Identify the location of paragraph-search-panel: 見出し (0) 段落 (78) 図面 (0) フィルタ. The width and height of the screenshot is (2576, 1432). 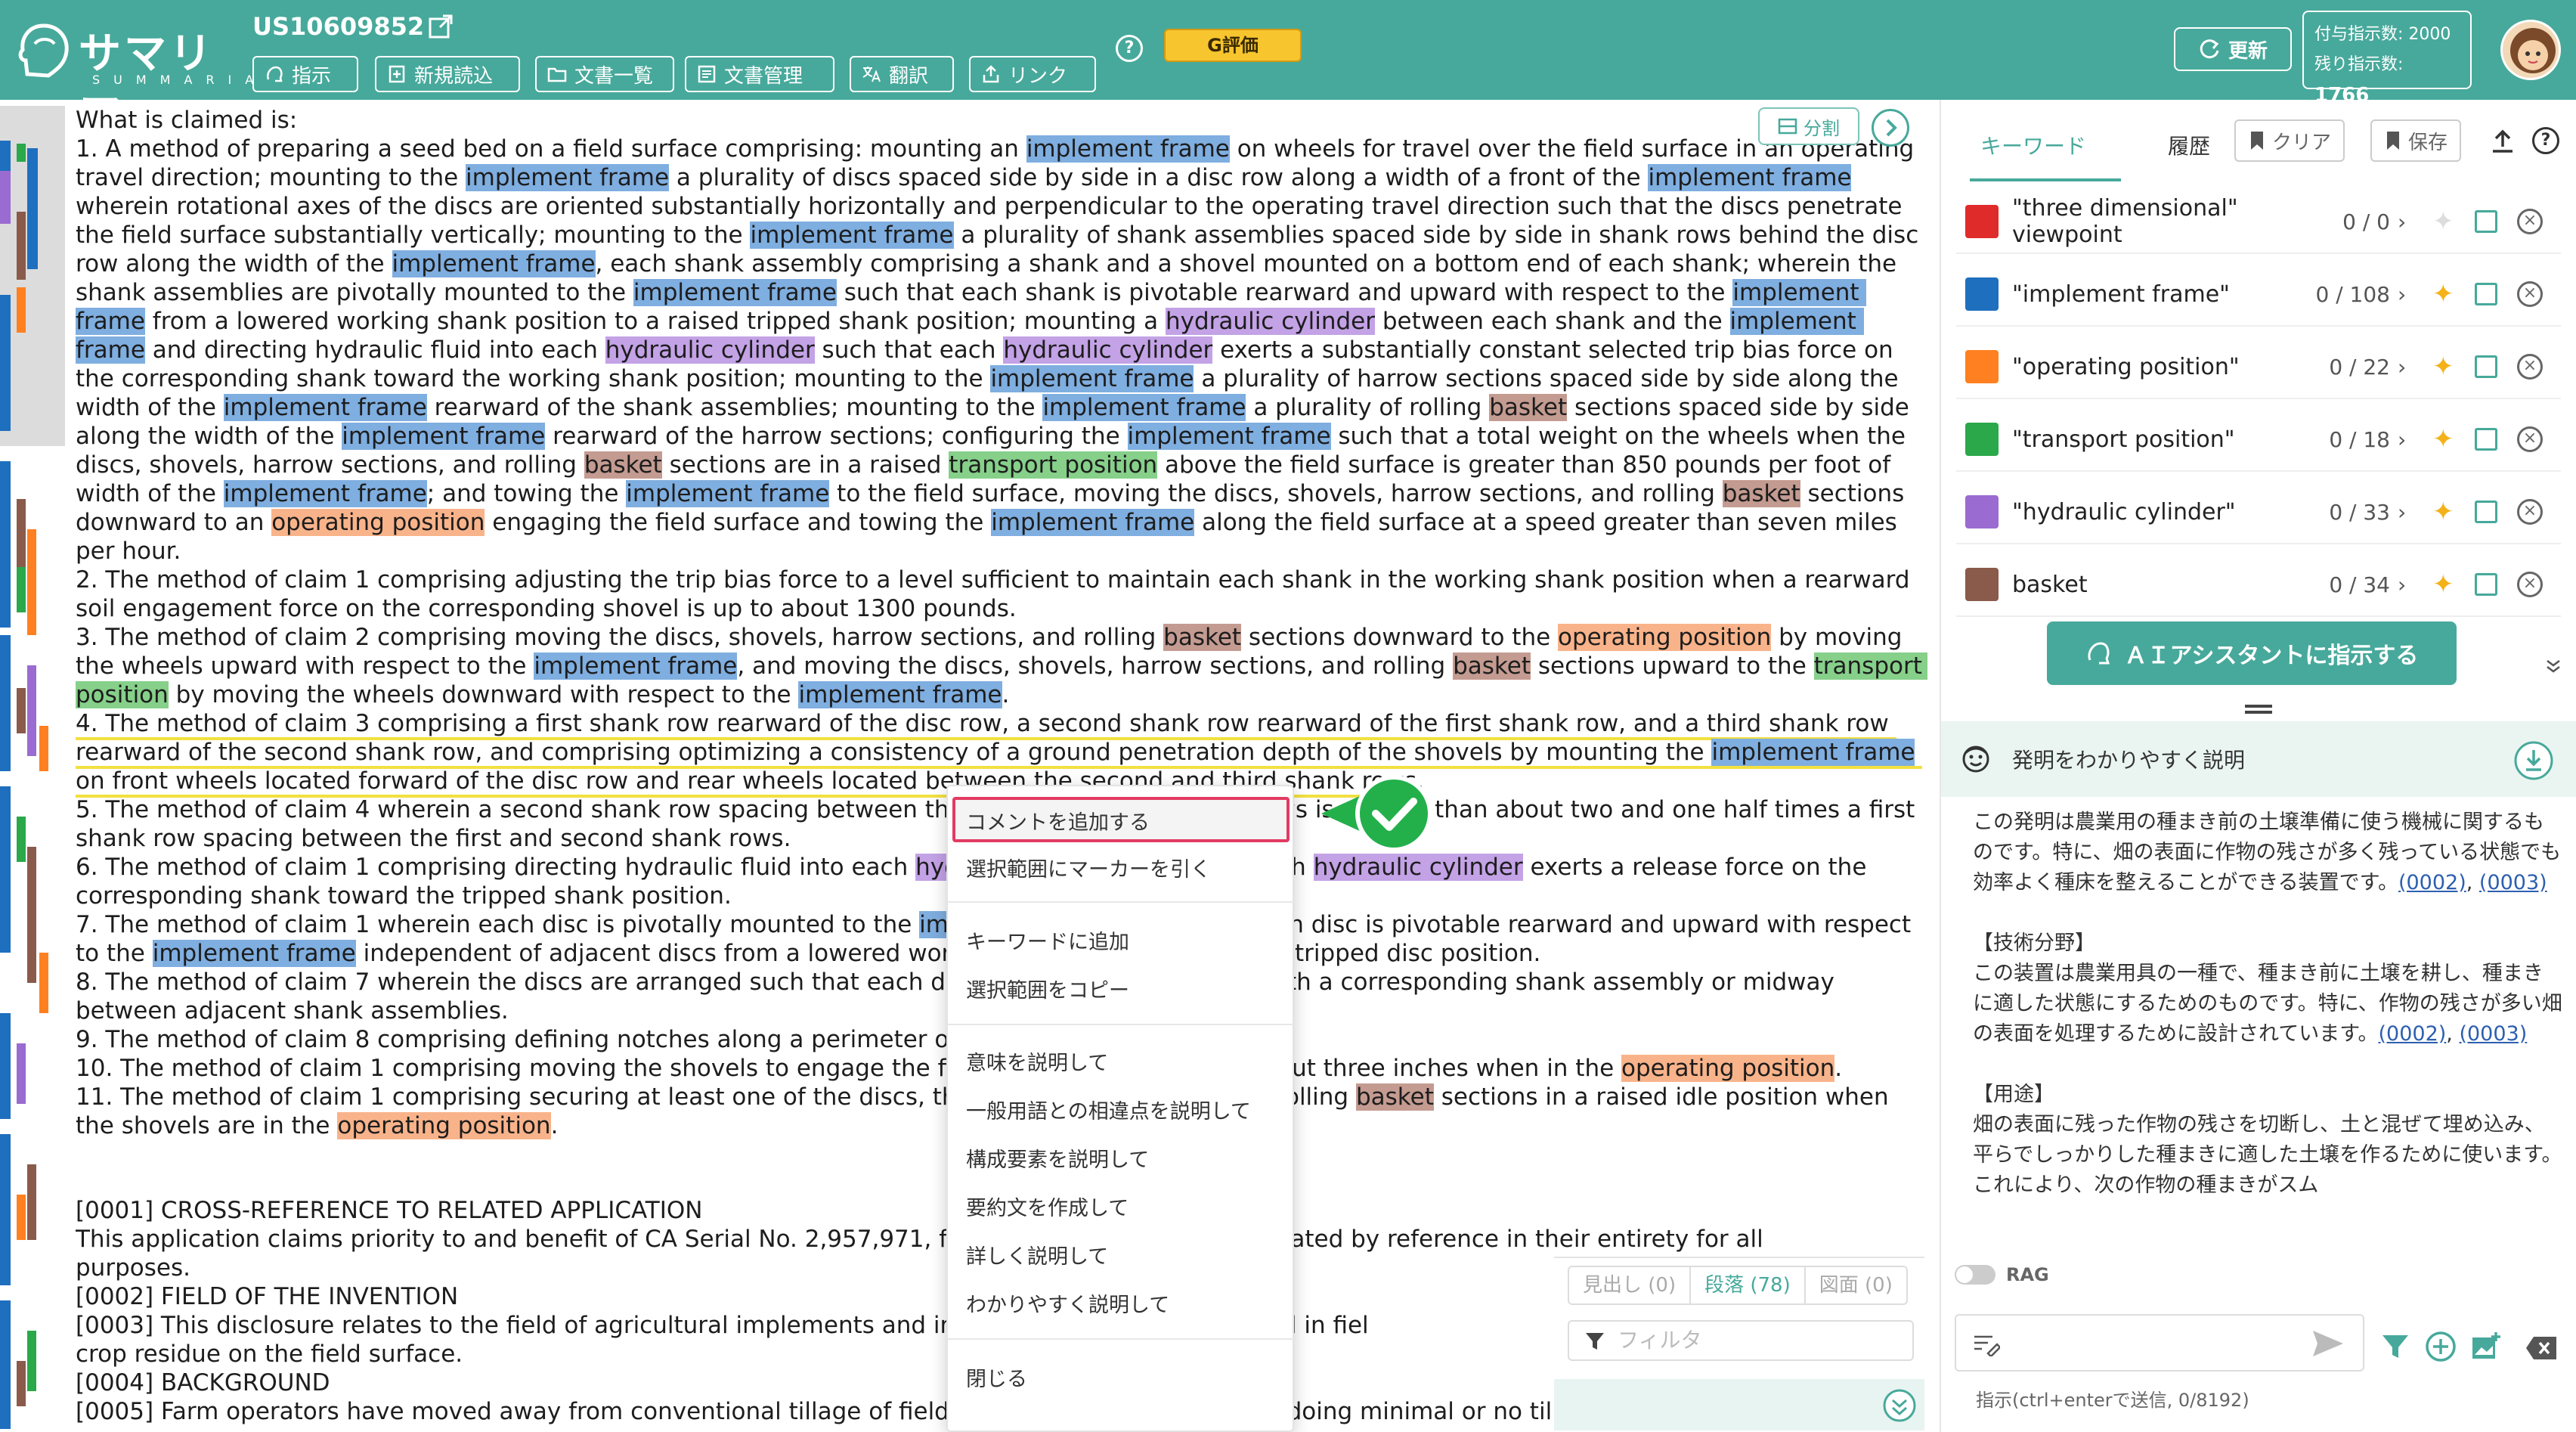
(1739, 1343).